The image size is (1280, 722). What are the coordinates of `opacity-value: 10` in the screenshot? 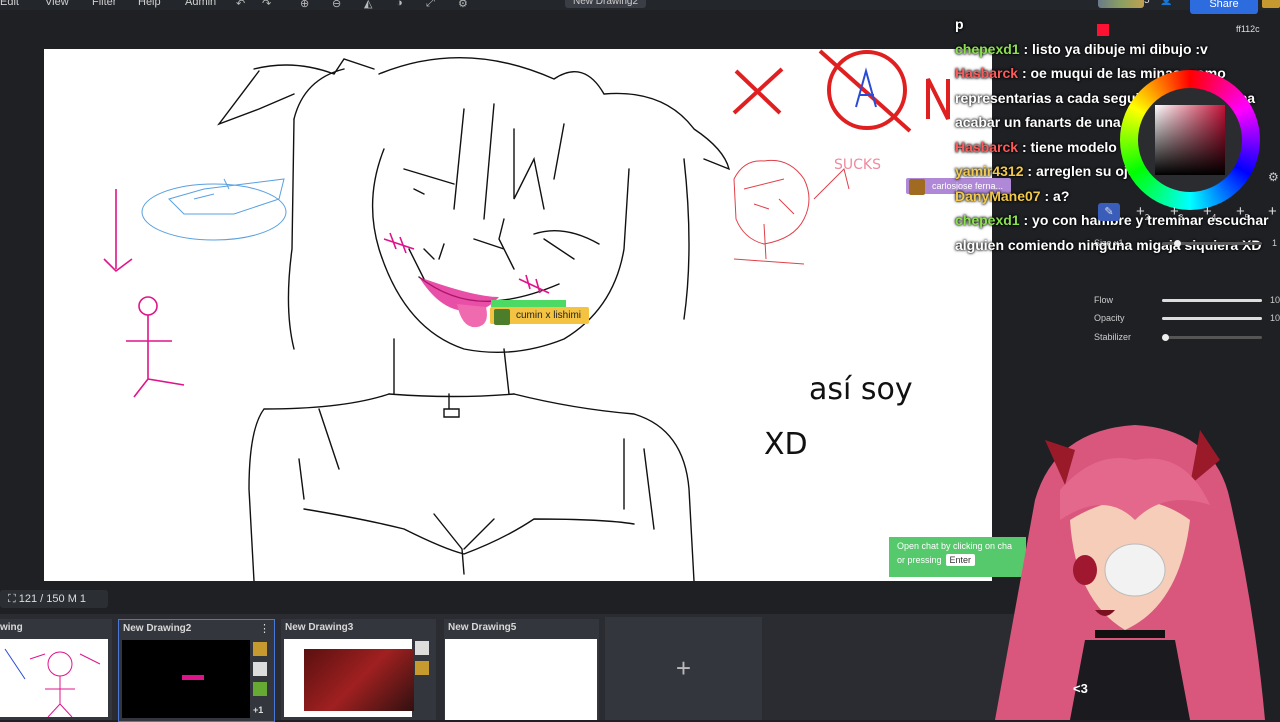 It's located at (1275, 318).